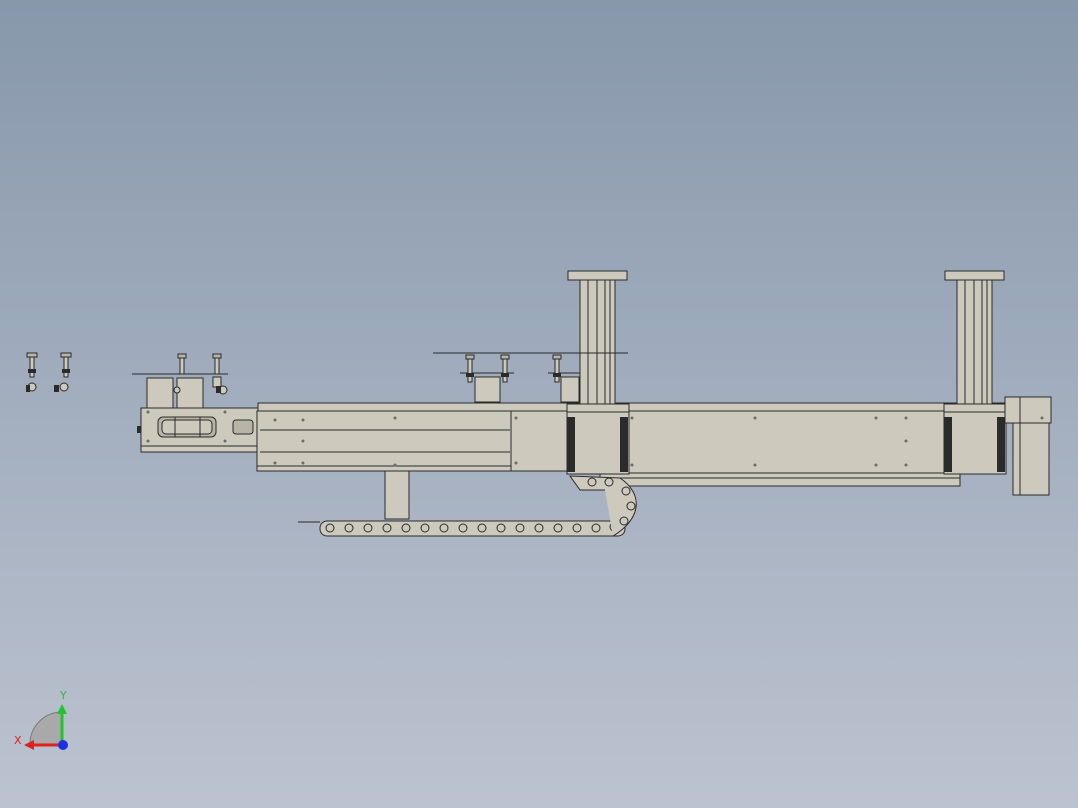 The image size is (1078, 808). I want to click on y-axis-label: Y, so click(63, 695).